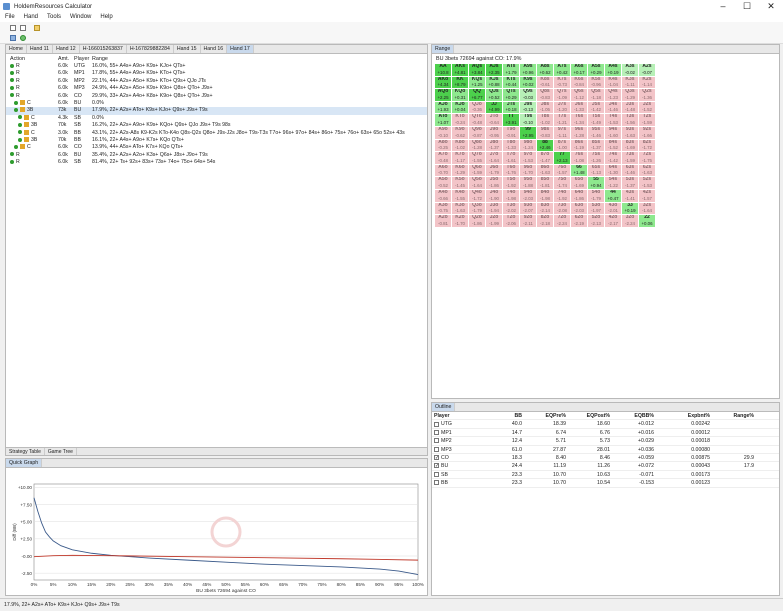  Describe the element at coordinates (682, 415) in the screenshot. I see `col-expbnt: Expbnt%` at that location.